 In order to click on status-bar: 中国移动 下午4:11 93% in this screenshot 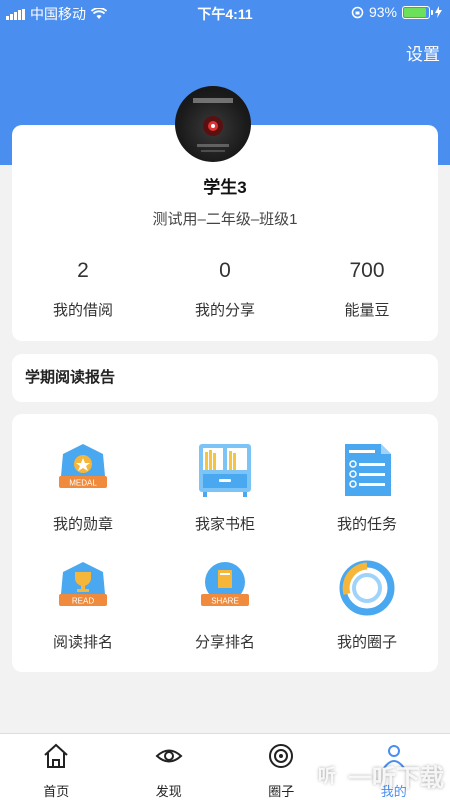, I will do `click(225, 13)`.